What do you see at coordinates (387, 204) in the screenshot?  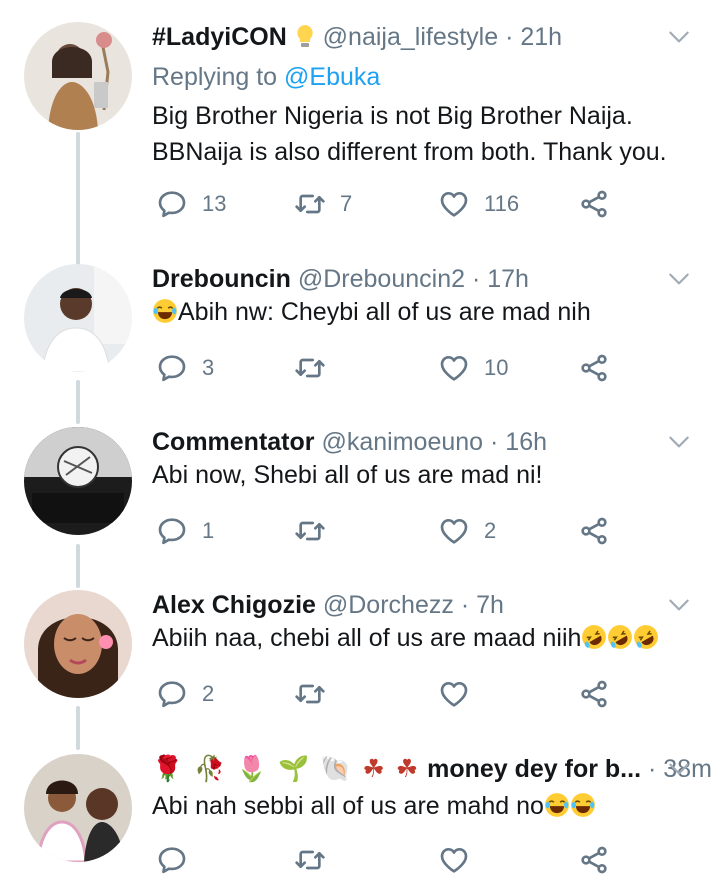 I see `tweet-actions: 13 7 116` at bounding box center [387, 204].